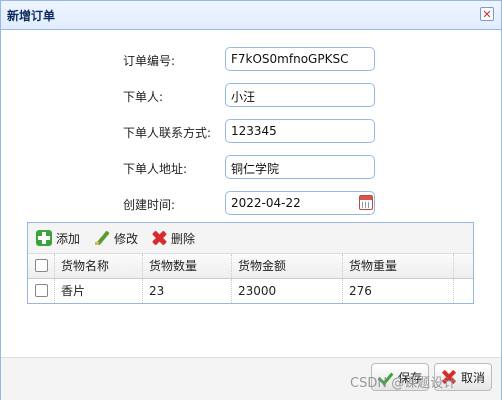 The width and height of the screenshot is (502, 400). What do you see at coordinates (300, 59) in the screenshot?
I see `order-number-field: F7kOS0mfnoGPKSC` at bounding box center [300, 59].